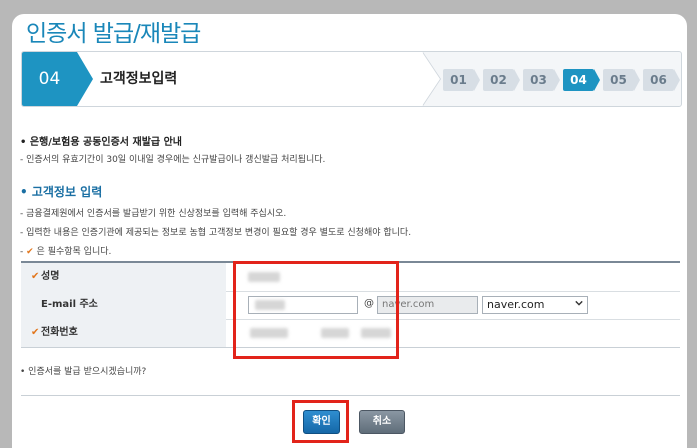  Describe the element at coordinates (541, 80) in the screenshot. I see `step-pill-03: 03` at that location.